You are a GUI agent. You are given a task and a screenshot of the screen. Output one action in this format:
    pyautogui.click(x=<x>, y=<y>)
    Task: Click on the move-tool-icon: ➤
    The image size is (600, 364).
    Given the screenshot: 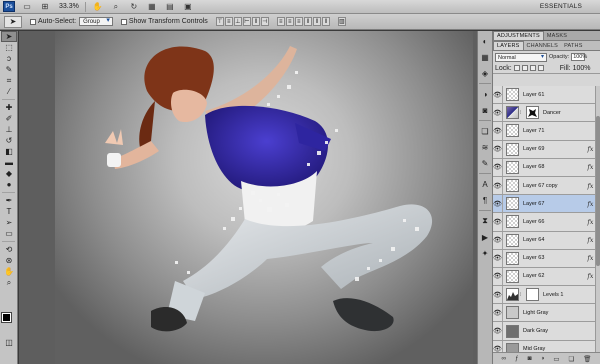 What is the action you would take?
    pyautogui.click(x=9, y=36)
    